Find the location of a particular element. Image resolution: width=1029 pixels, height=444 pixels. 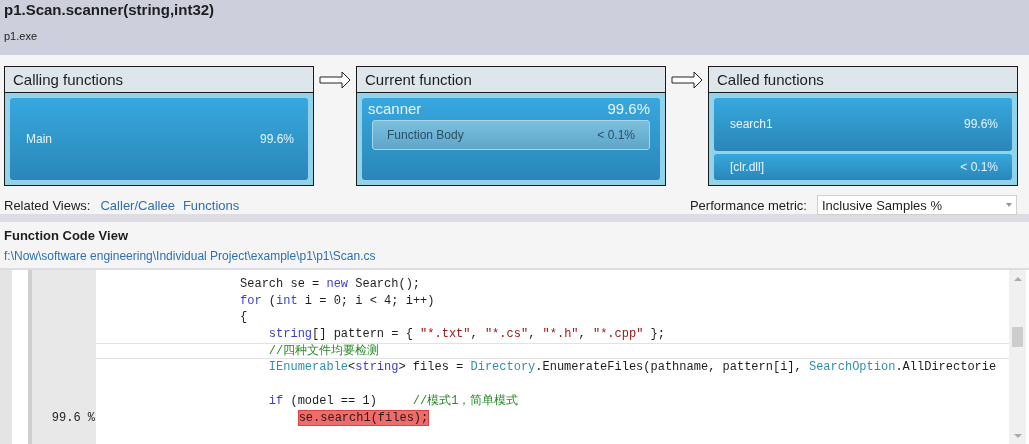

code-line: if (model == 1) //模式1，简单模式 is located at coordinates (393, 401).